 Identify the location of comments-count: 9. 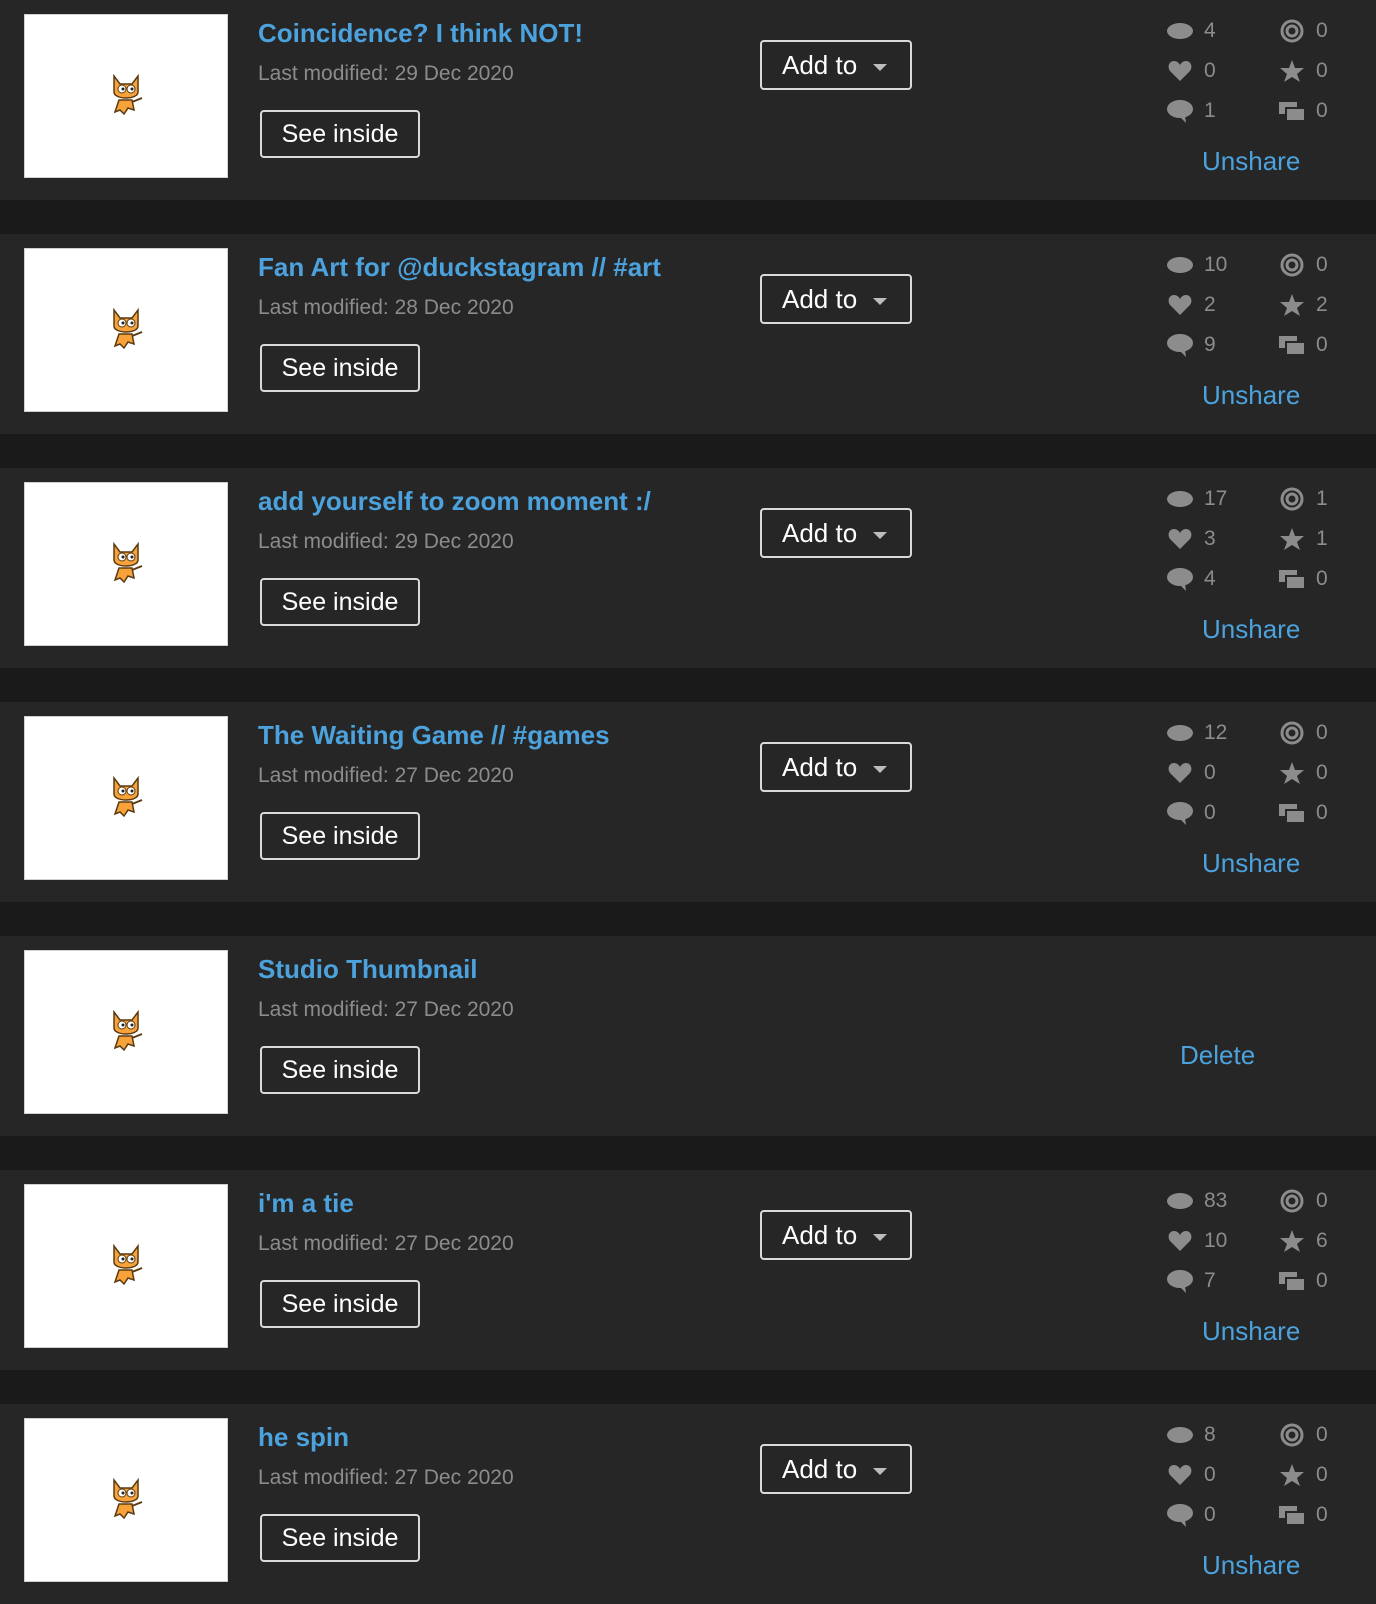
(1210, 344).